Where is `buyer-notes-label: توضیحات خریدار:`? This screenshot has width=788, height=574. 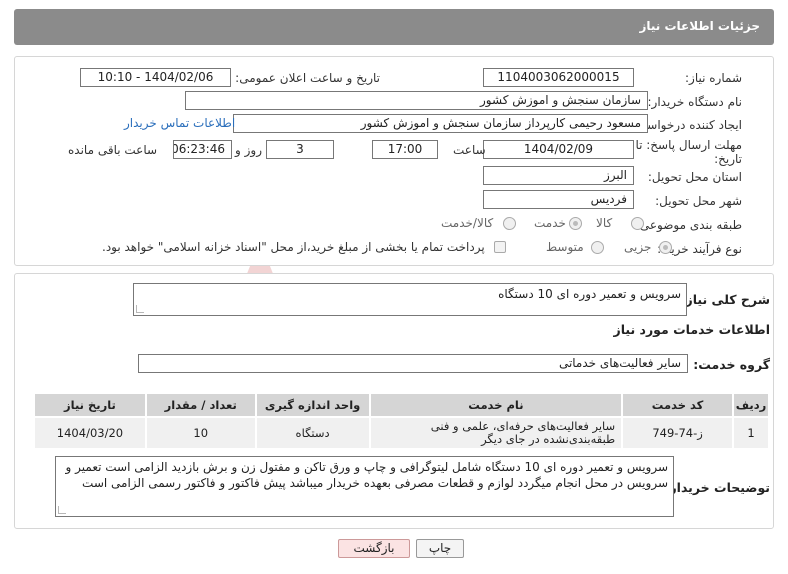 buyer-notes-label: توضیحات خریدار: is located at coordinates (717, 487).